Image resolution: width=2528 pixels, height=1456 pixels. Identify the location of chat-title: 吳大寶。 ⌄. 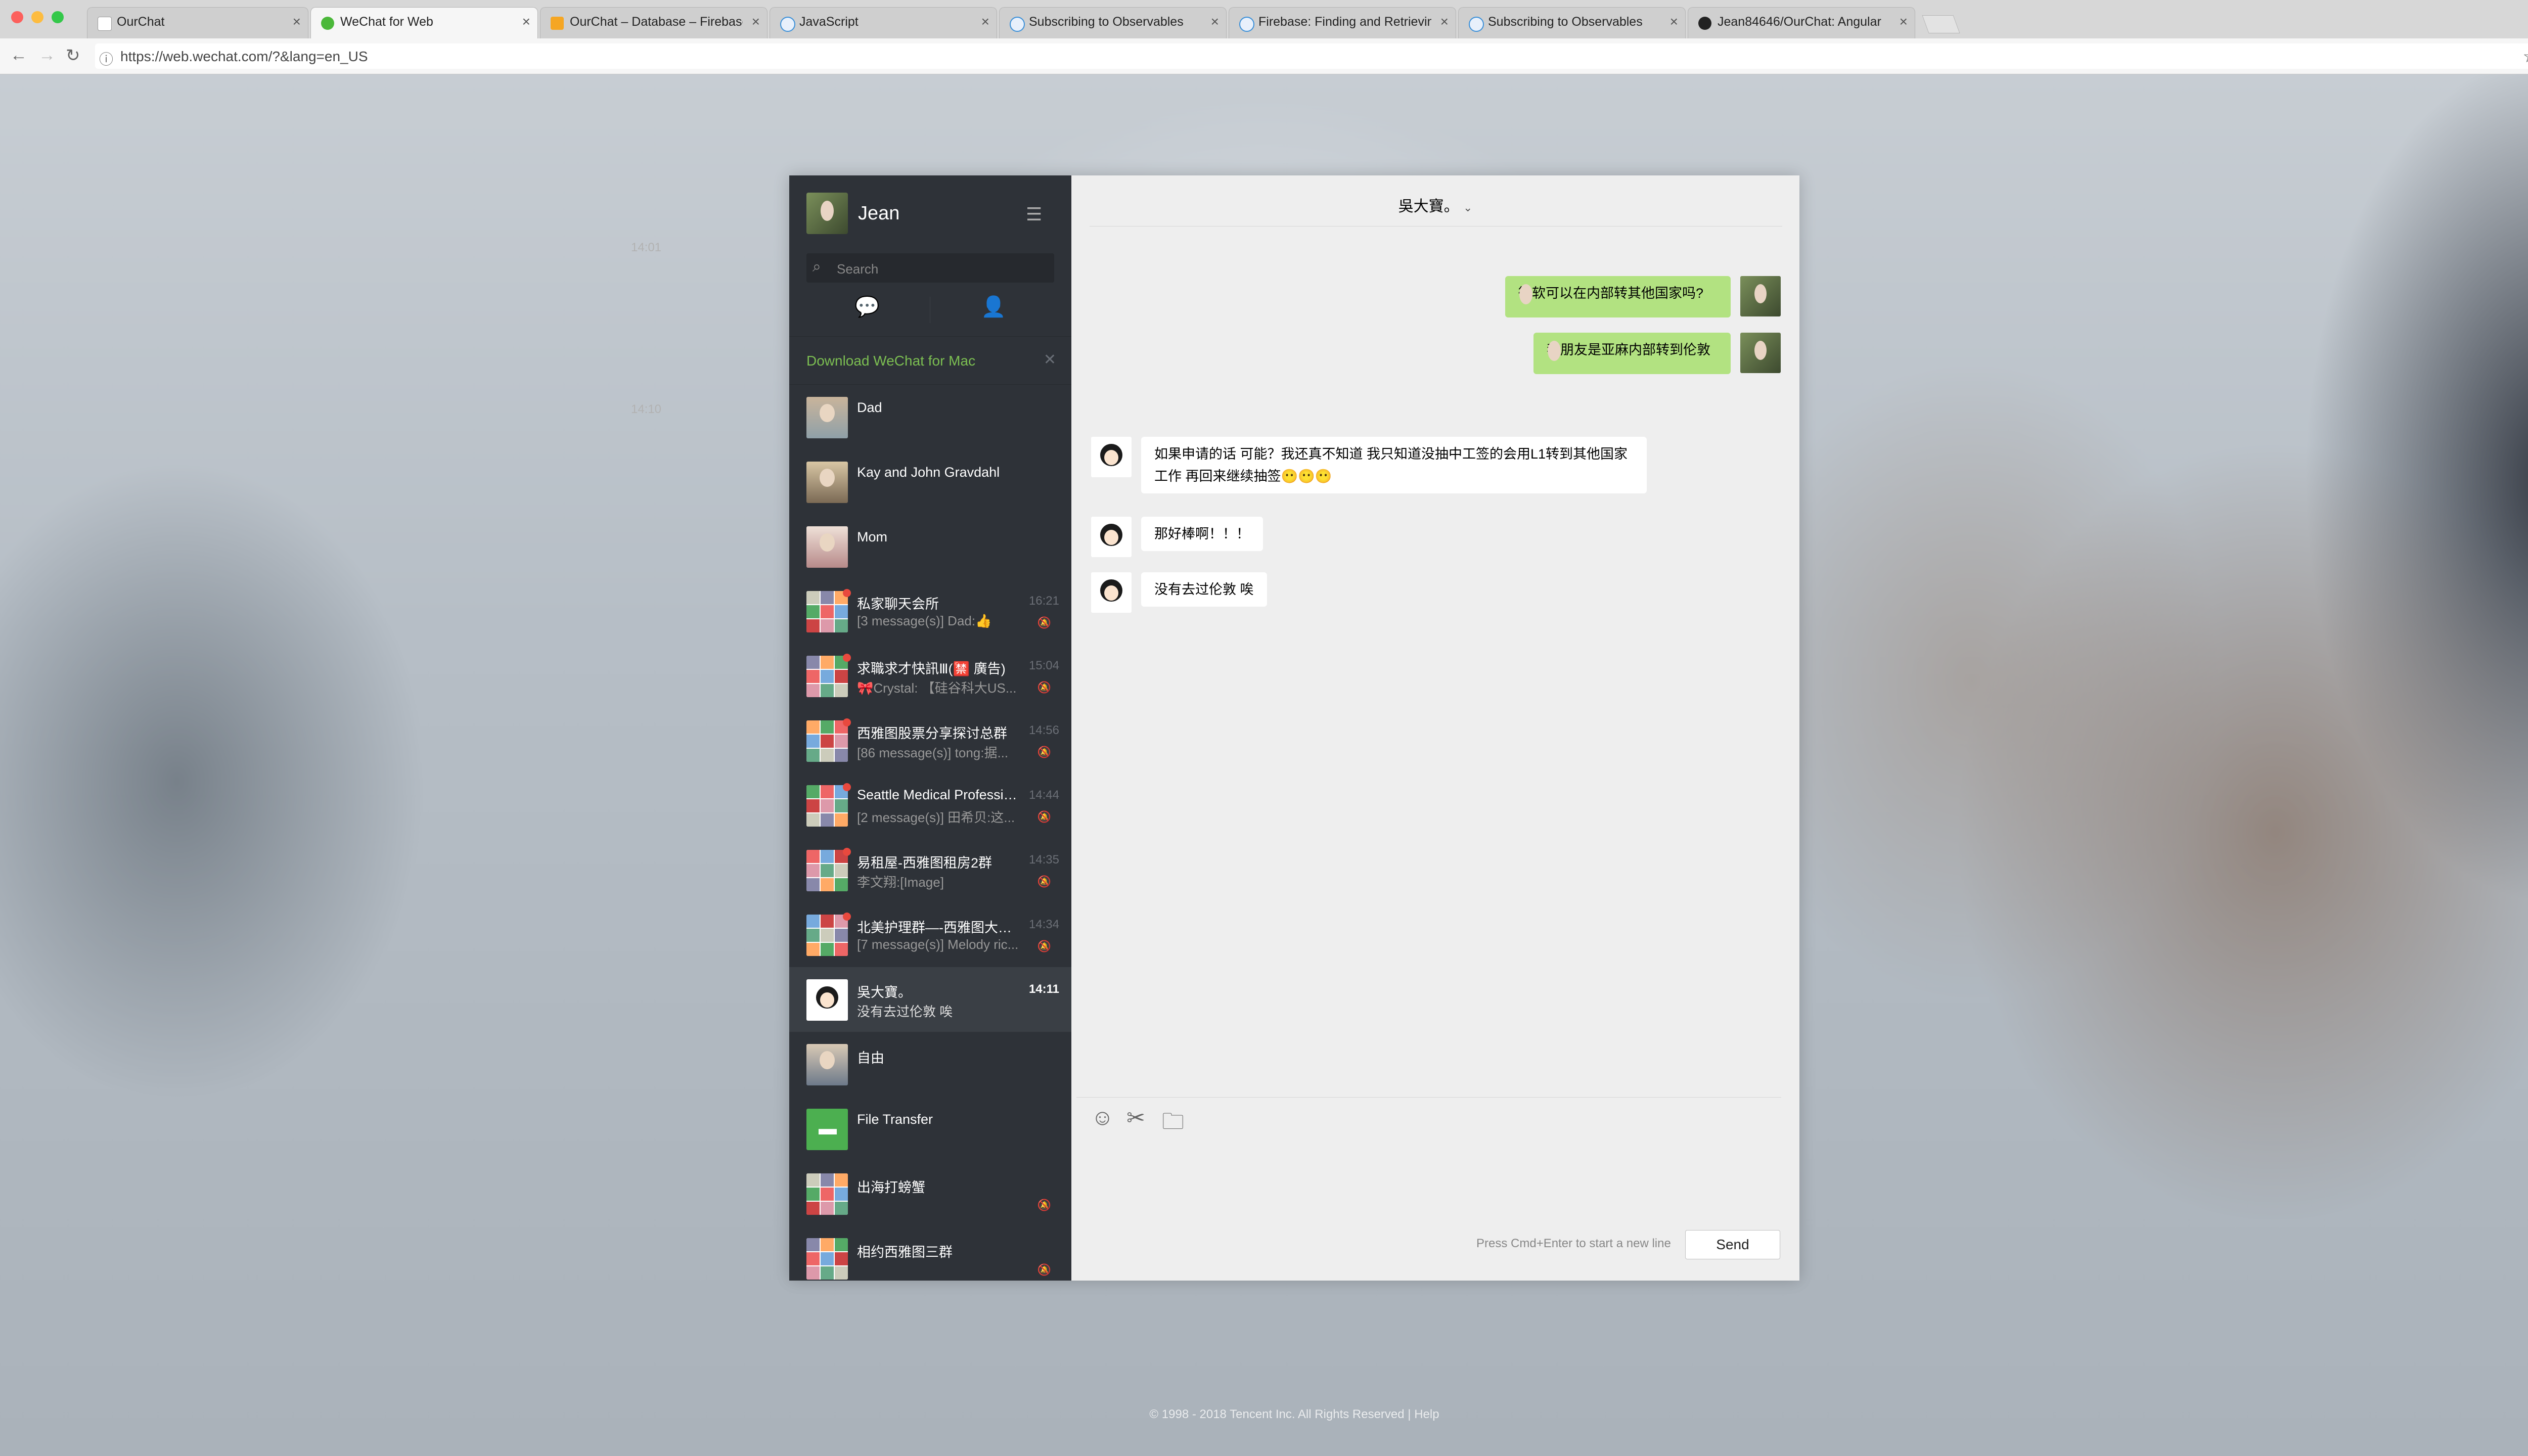
(1435, 205).